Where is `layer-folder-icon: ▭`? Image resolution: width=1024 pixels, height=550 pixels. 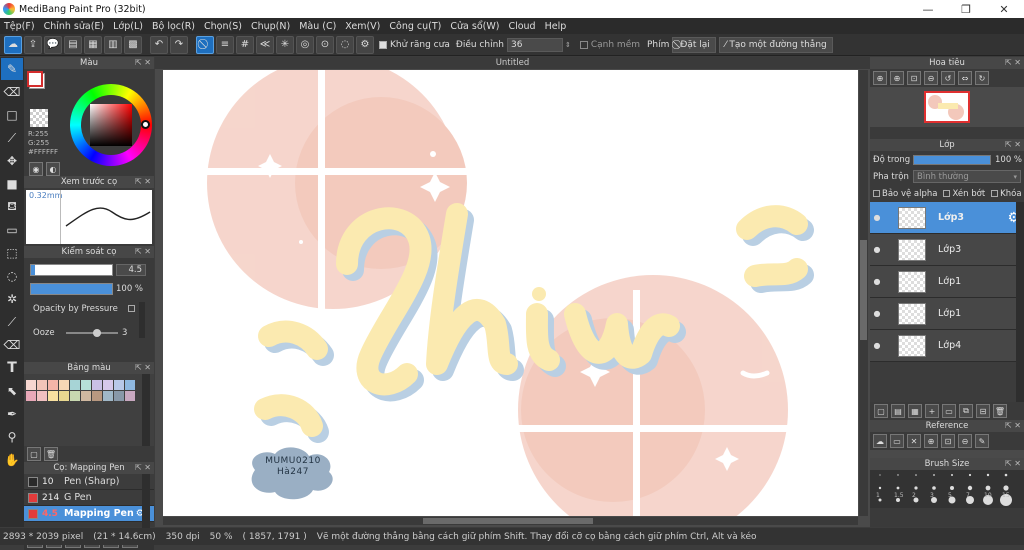
layer-folder-icon: ▭ is located at coordinates (949, 411).